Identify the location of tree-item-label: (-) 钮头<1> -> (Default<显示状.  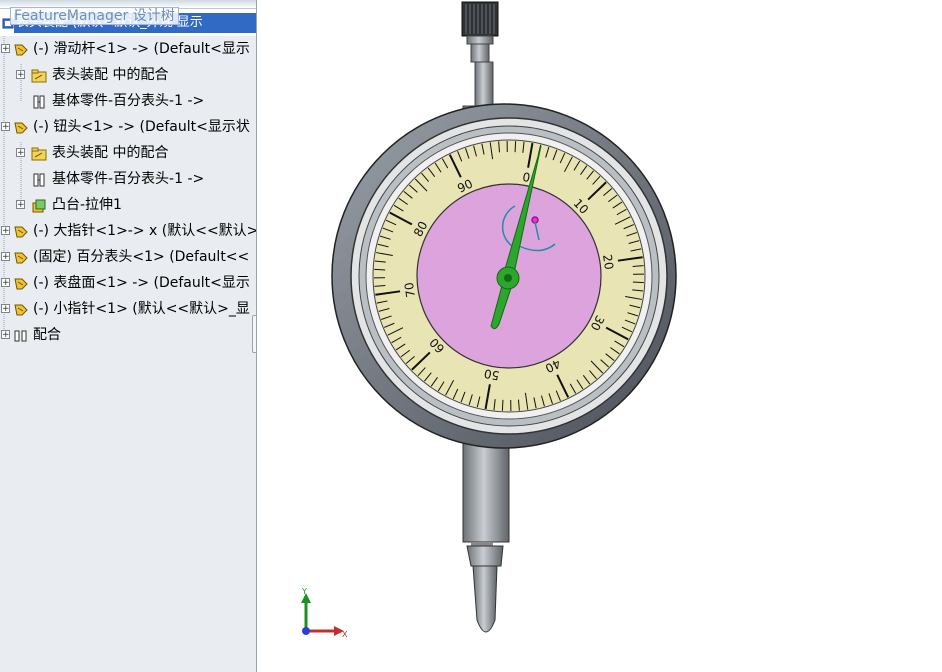
(141, 127).